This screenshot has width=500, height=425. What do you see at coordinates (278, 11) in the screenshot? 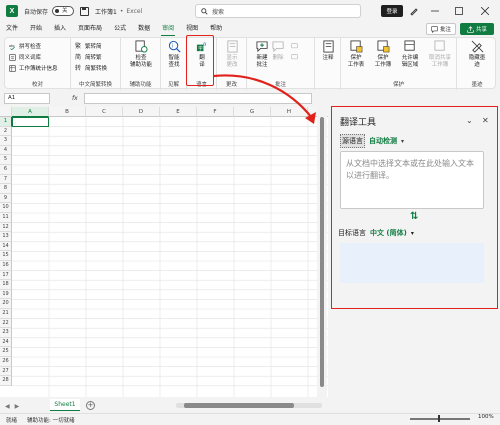
I see `search-input: 搜索` at bounding box center [278, 11].